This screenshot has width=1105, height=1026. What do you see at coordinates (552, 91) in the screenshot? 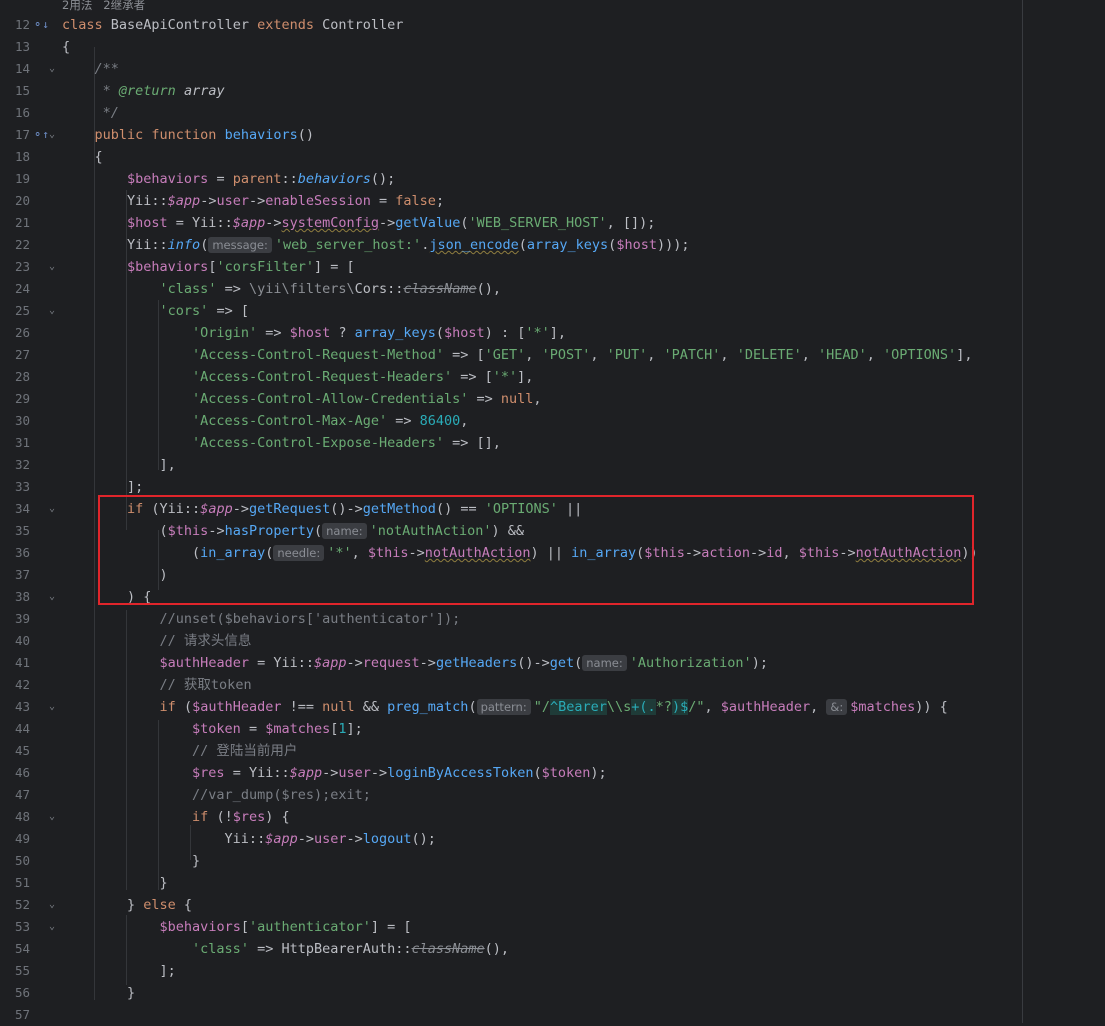
I see `code-line: 15 * @return array` at bounding box center [552, 91].